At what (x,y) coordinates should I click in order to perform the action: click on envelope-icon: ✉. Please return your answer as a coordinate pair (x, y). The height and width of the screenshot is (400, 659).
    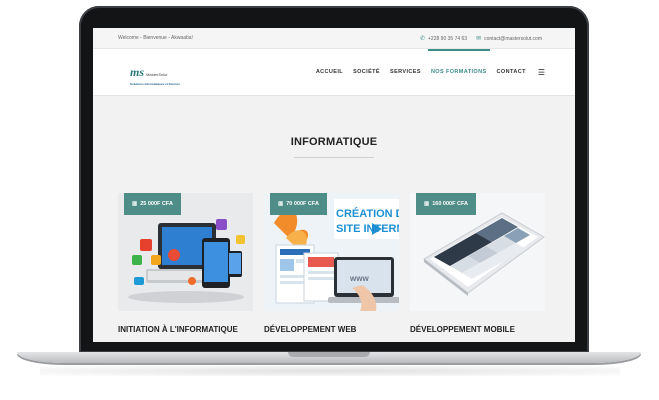
    Looking at the image, I should click on (479, 38).